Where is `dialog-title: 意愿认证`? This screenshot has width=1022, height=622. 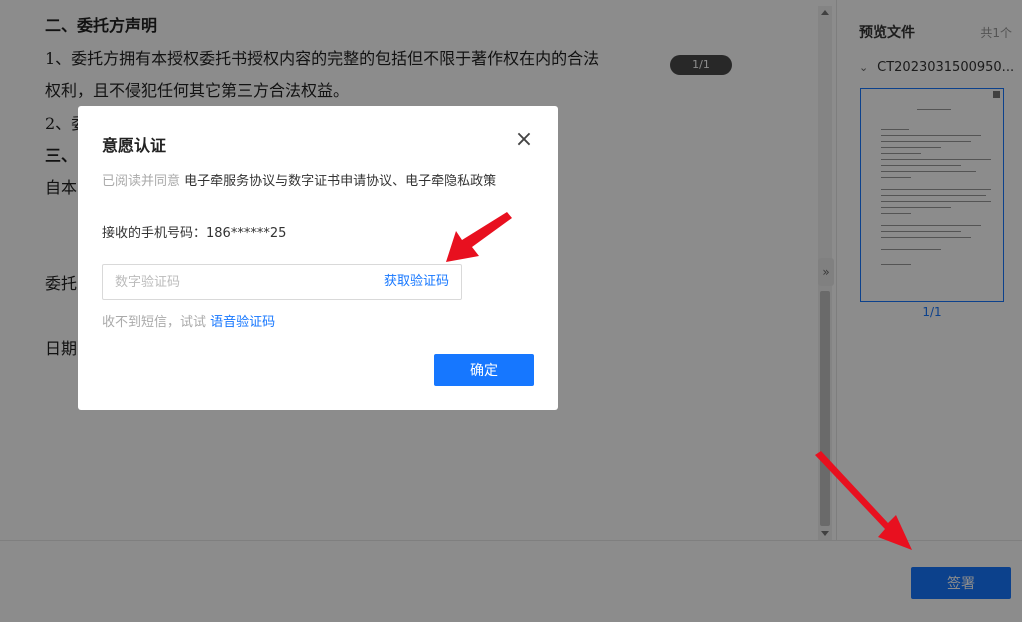
dialog-title: 意愿认证 is located at coordinates (134, 145).